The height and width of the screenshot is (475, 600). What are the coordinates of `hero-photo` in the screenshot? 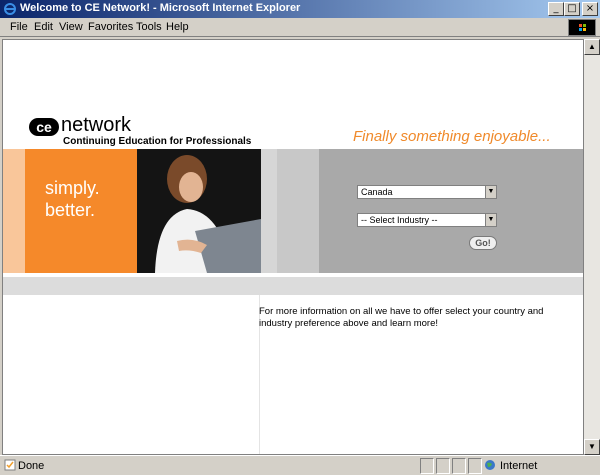 It's located at (199, 211).